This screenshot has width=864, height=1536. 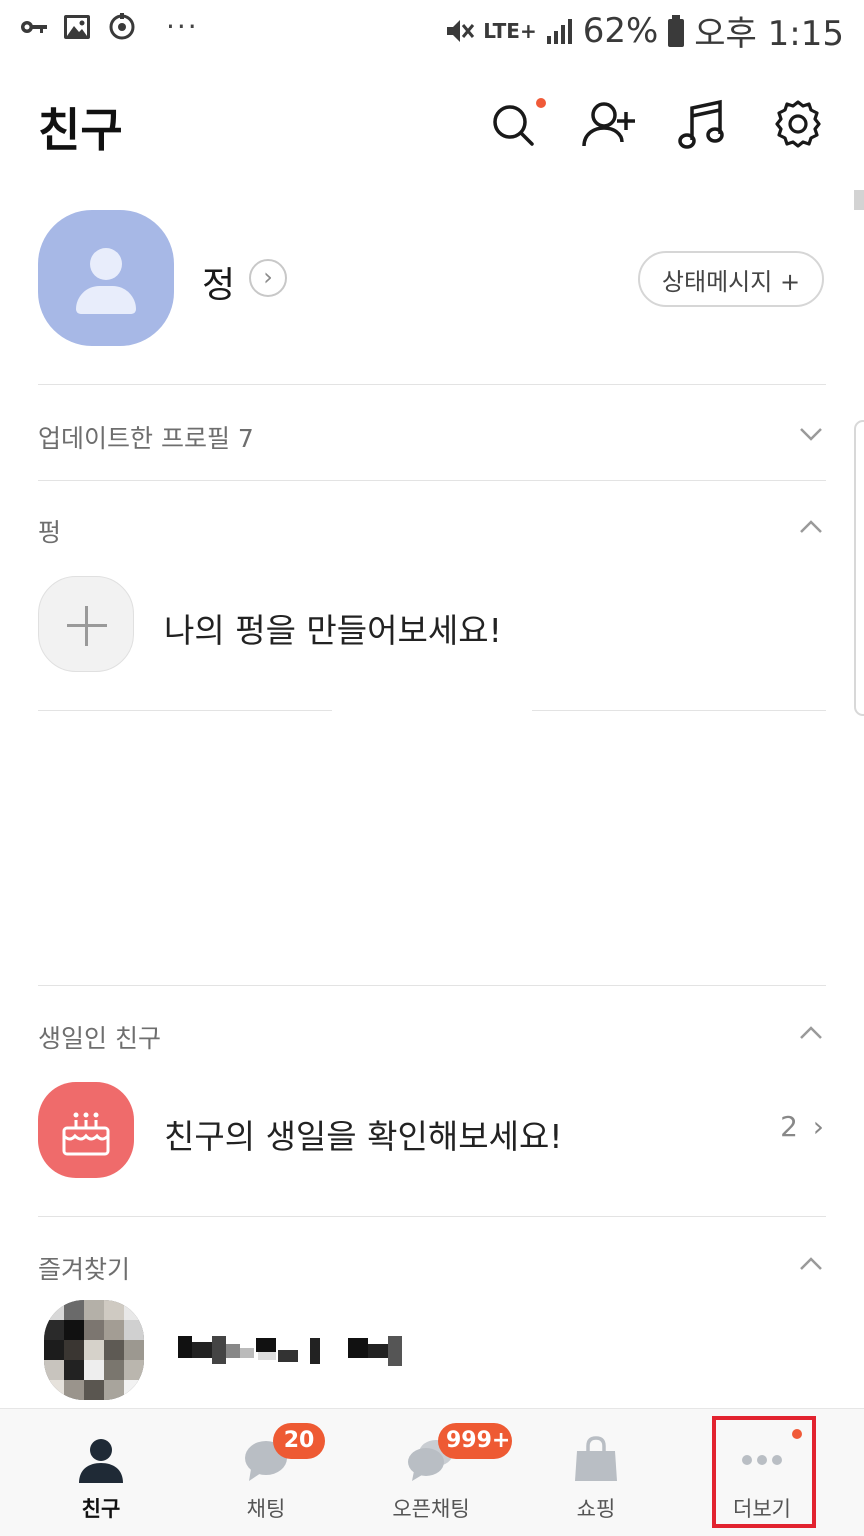 I want to click on search-button, so click(x=516, y=124).